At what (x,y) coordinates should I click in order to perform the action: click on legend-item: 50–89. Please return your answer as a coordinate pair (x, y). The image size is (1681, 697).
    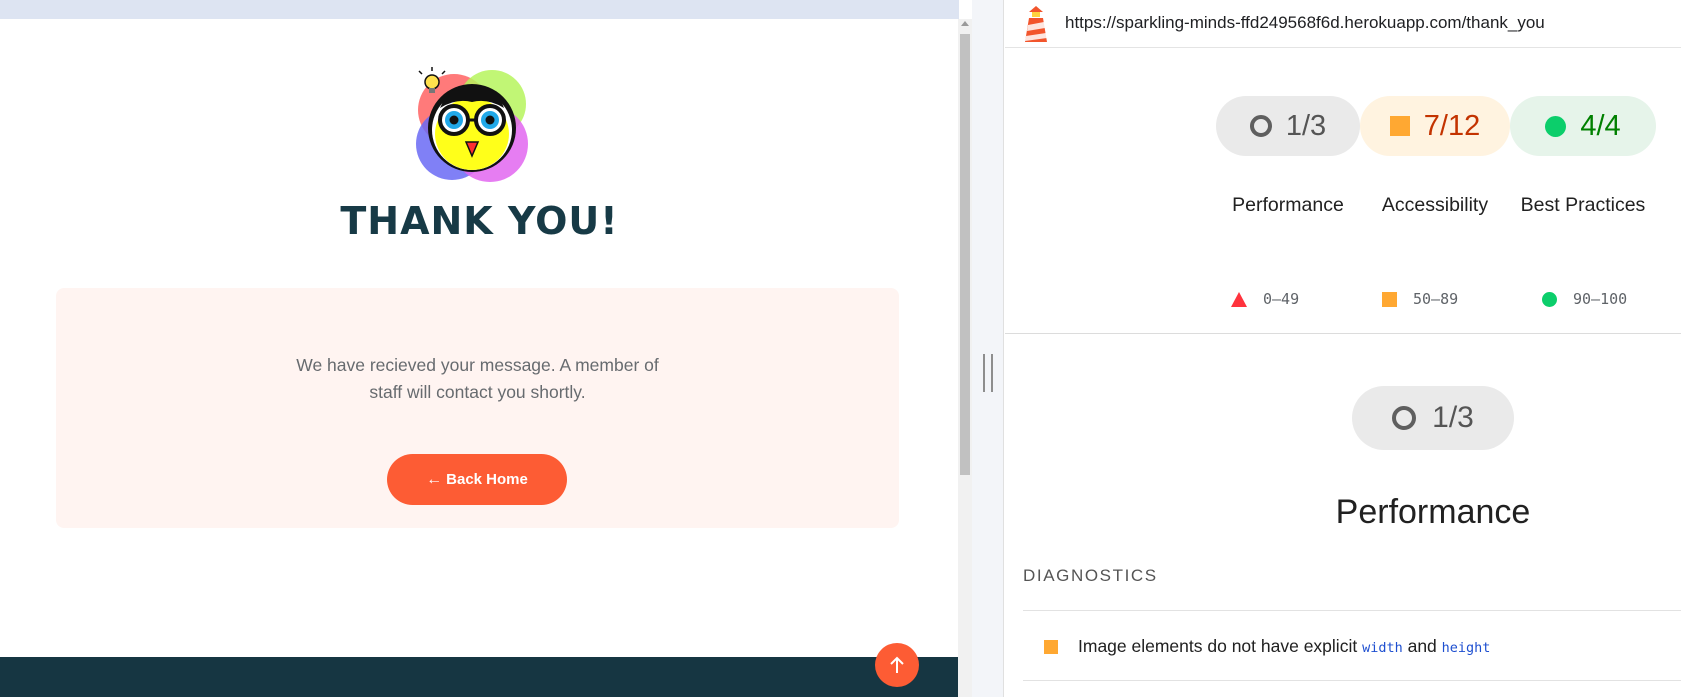
    Looking at the image, I should click on (1420, 299).